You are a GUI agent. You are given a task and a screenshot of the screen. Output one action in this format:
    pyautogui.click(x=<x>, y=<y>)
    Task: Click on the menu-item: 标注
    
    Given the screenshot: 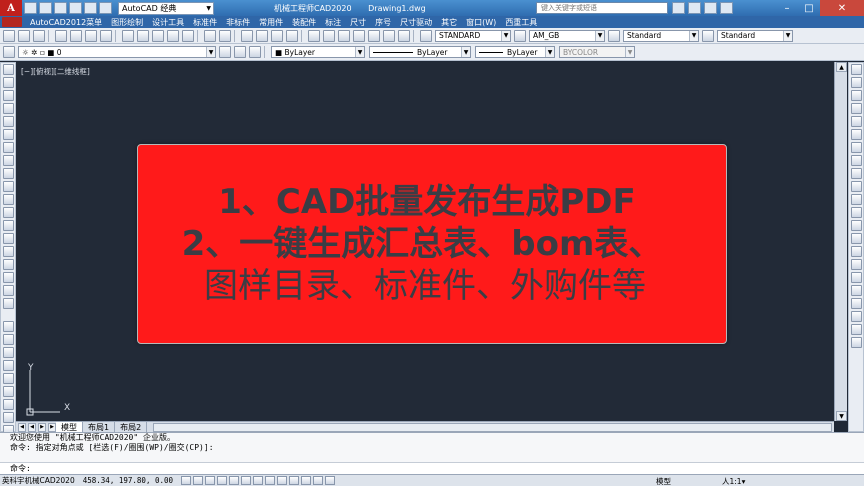 What is the action you would take?
    pyautogui.click(x=333, y=22)
    